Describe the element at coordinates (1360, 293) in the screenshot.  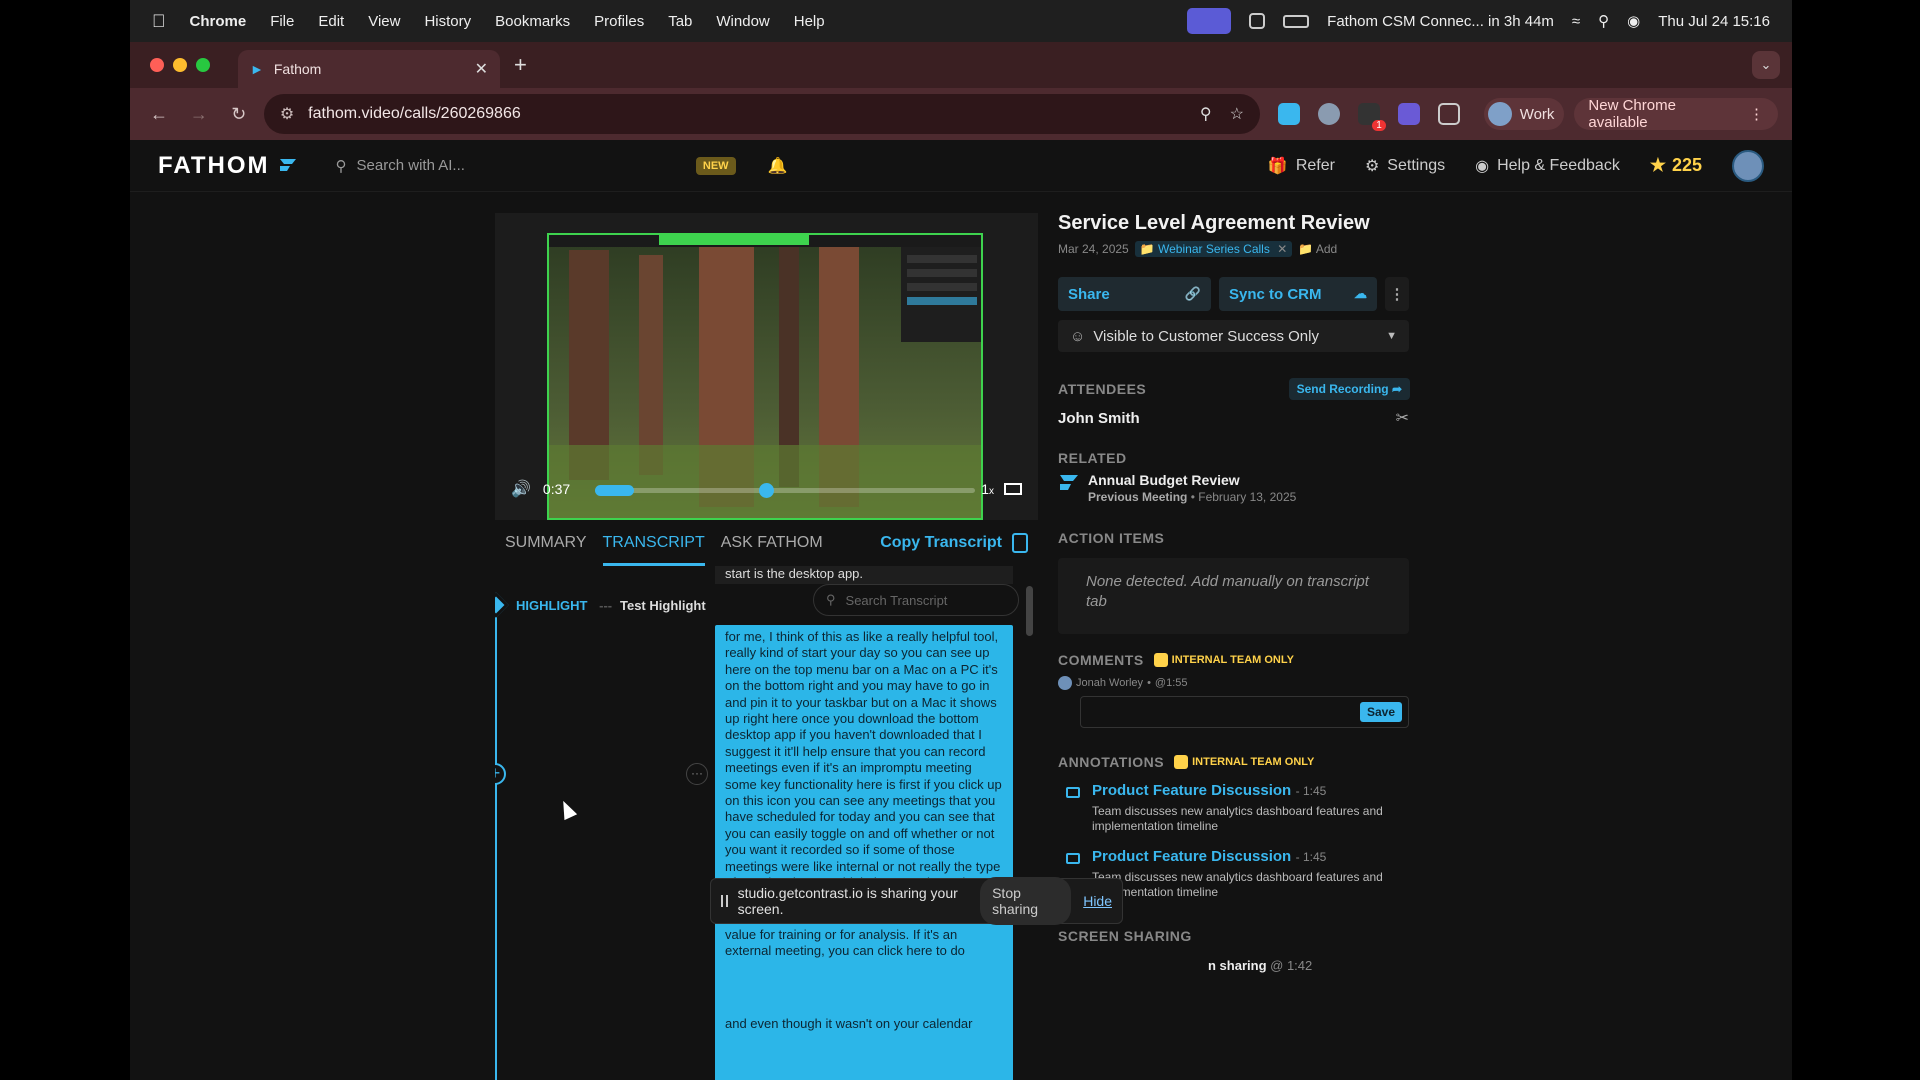
I see `cloud-icon: ☁` at that location.